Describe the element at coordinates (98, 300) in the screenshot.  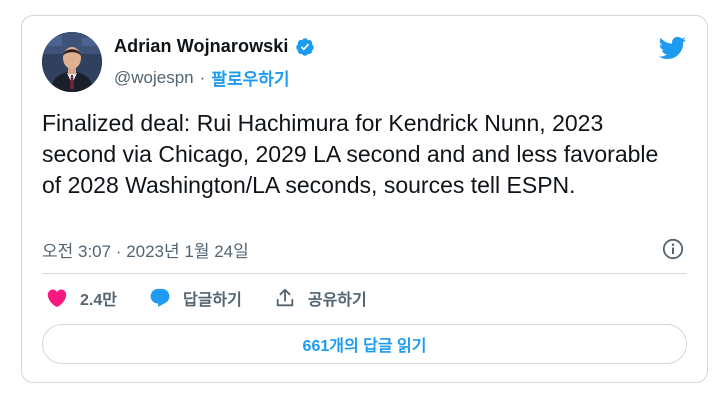
I see `like-count: 2.4만` at that location.